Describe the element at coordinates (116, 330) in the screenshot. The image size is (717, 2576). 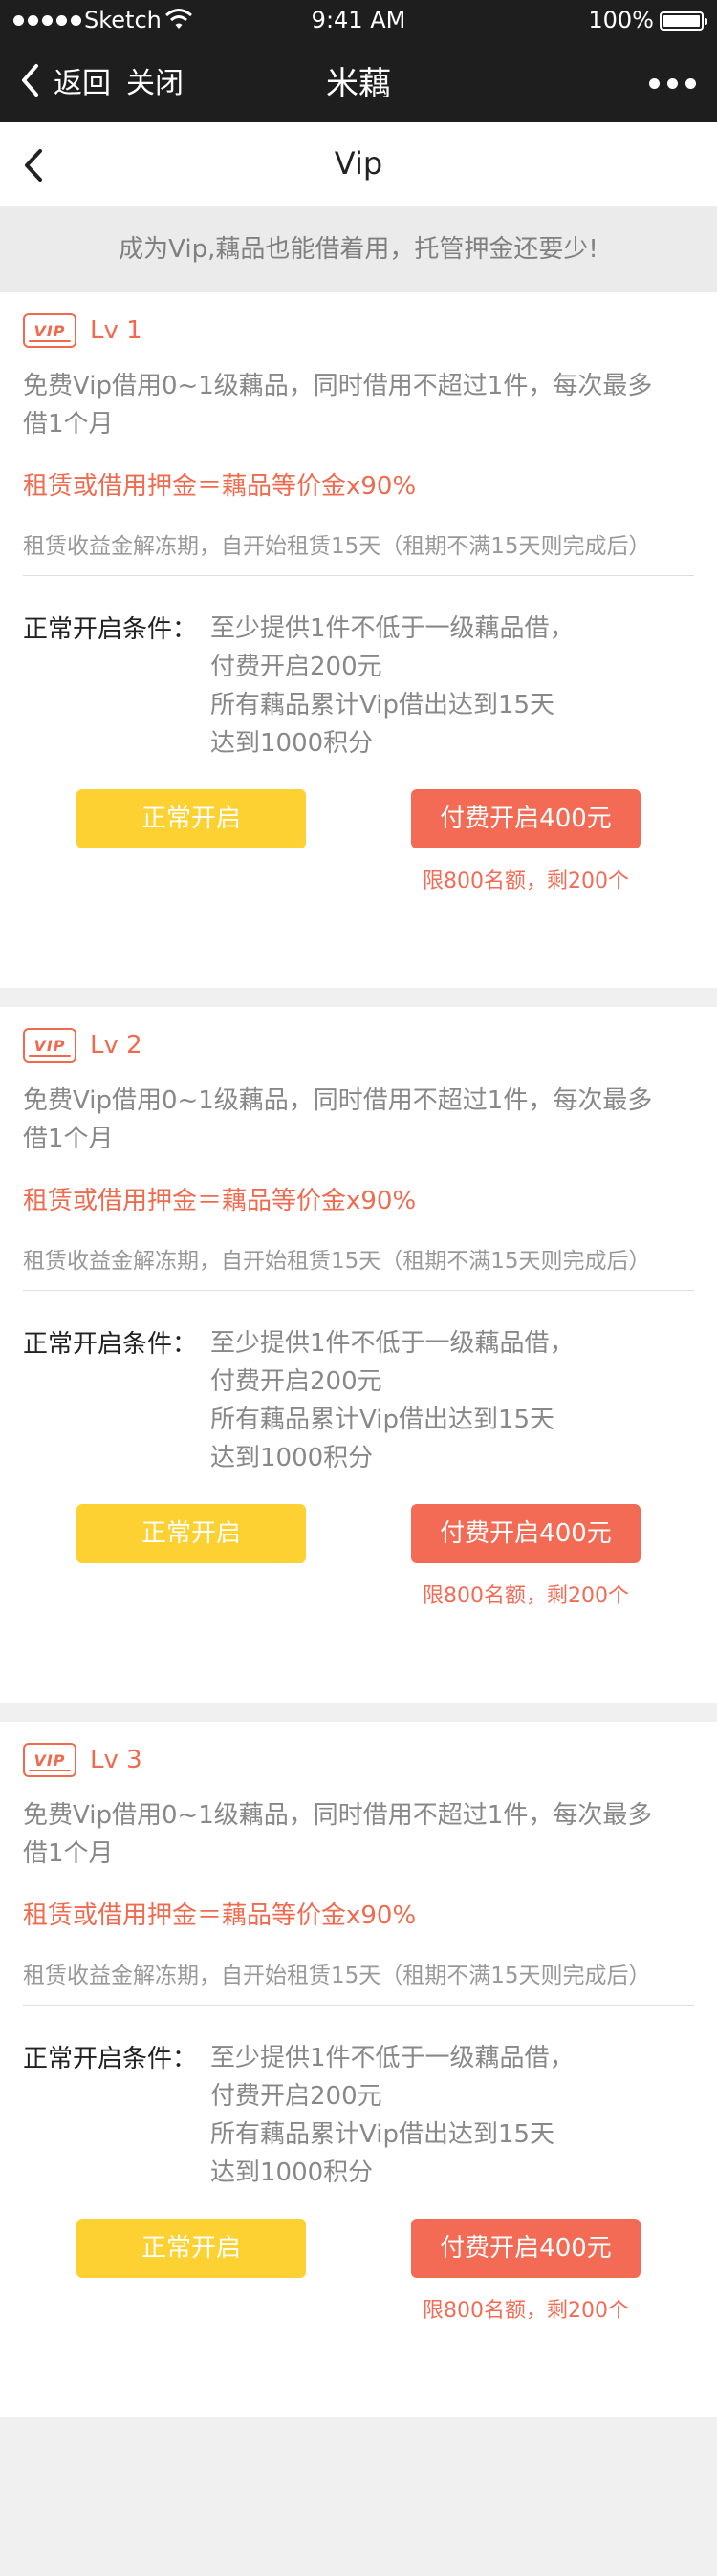
I see `level-label: Lv 1` at that location.